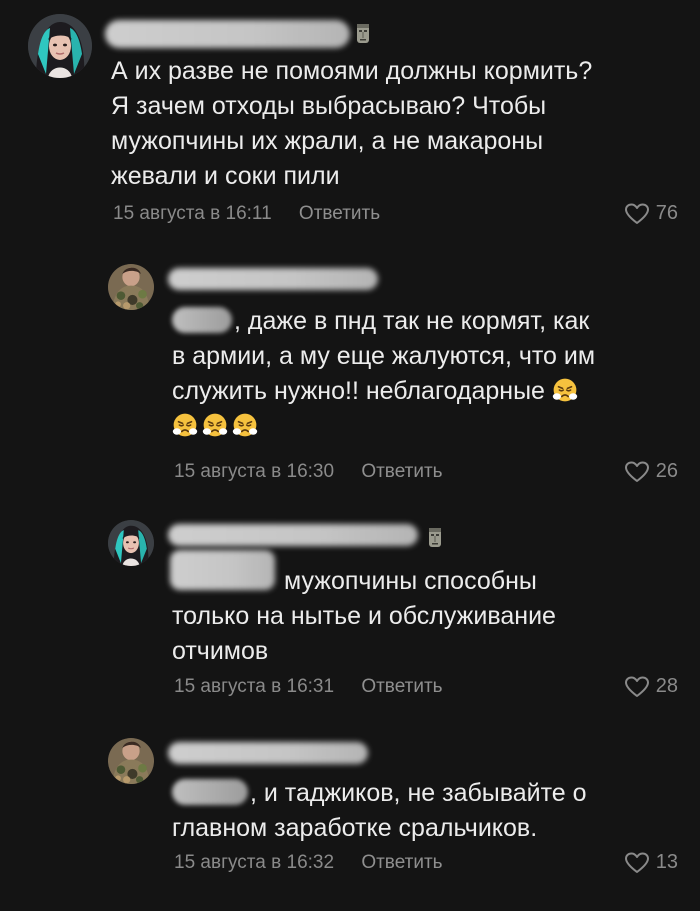  I want to click on comment-text-fragment: , и таджиков, не забывайте о, so click(418, 793).